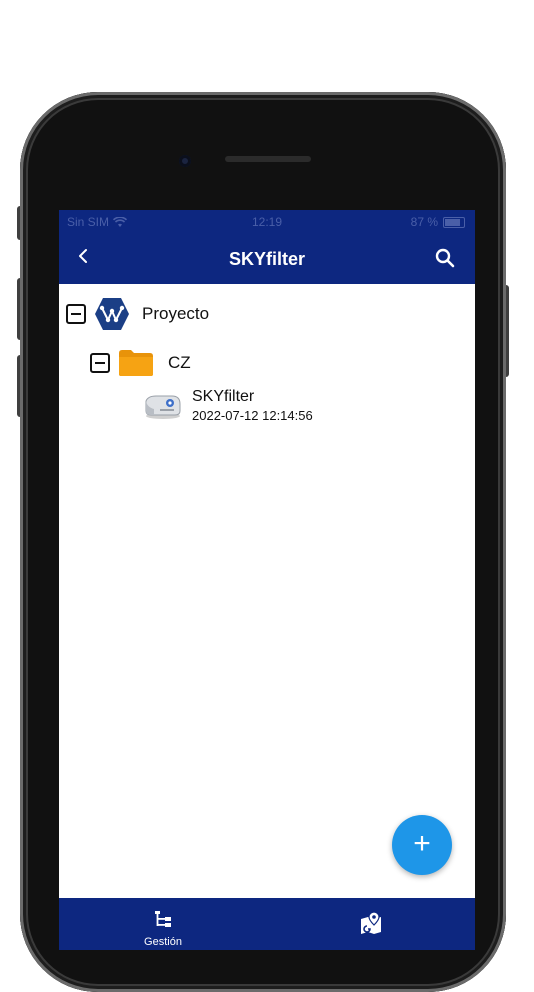  I want to click on add-button: +, so click(422, 845).